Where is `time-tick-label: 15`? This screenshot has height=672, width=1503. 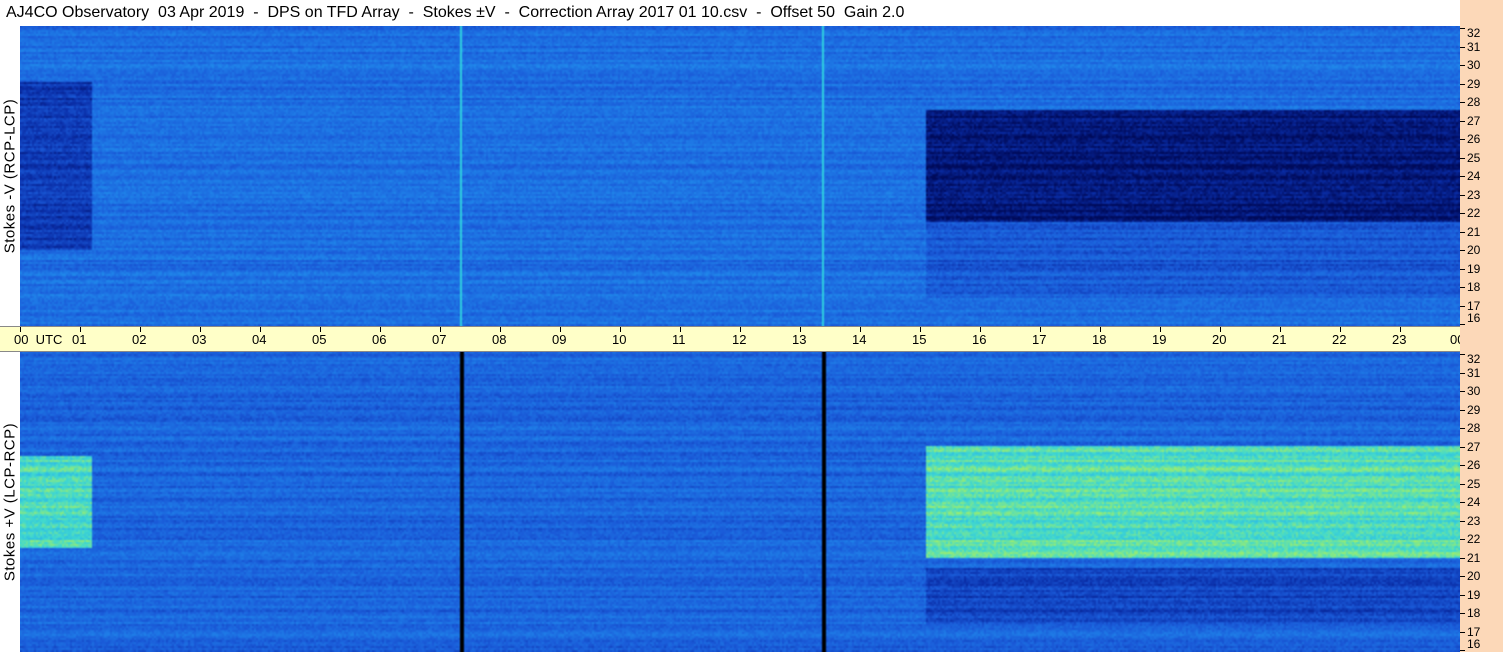
time-tick-label: 15 is located at coordinates (919, 339).